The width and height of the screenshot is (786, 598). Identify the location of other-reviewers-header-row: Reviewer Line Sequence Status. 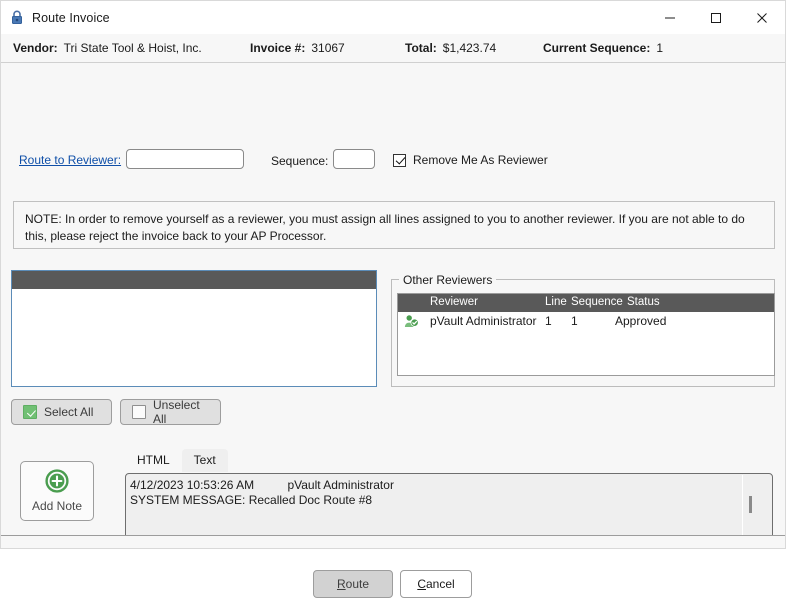
(586, 303).